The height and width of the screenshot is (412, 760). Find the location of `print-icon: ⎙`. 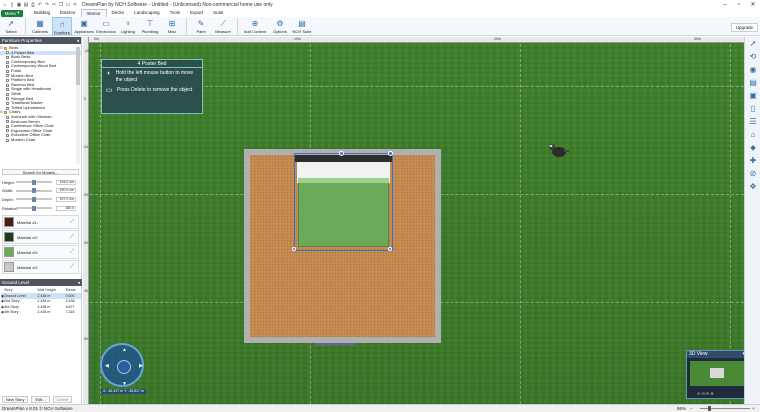

print-icon: ⎙ is located at coordinates (33, 5).